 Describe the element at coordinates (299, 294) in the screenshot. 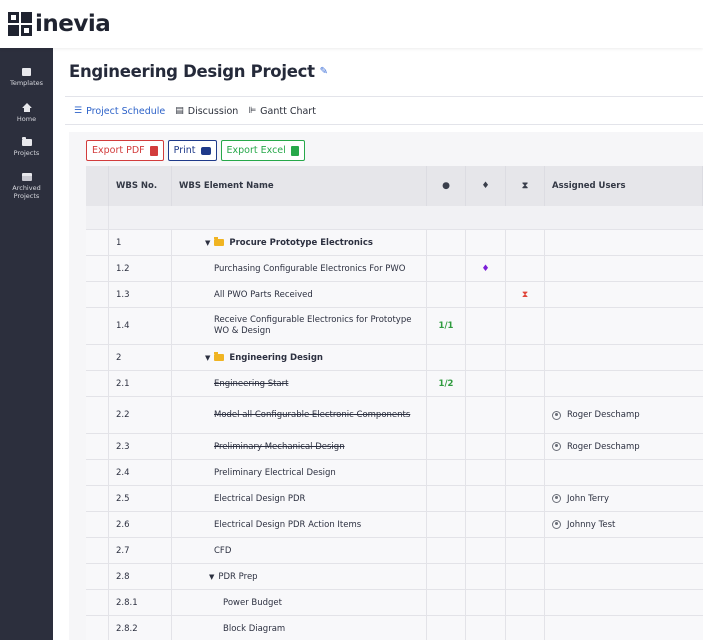

I see `wbs-name: All PWO Parts Received` at that location.